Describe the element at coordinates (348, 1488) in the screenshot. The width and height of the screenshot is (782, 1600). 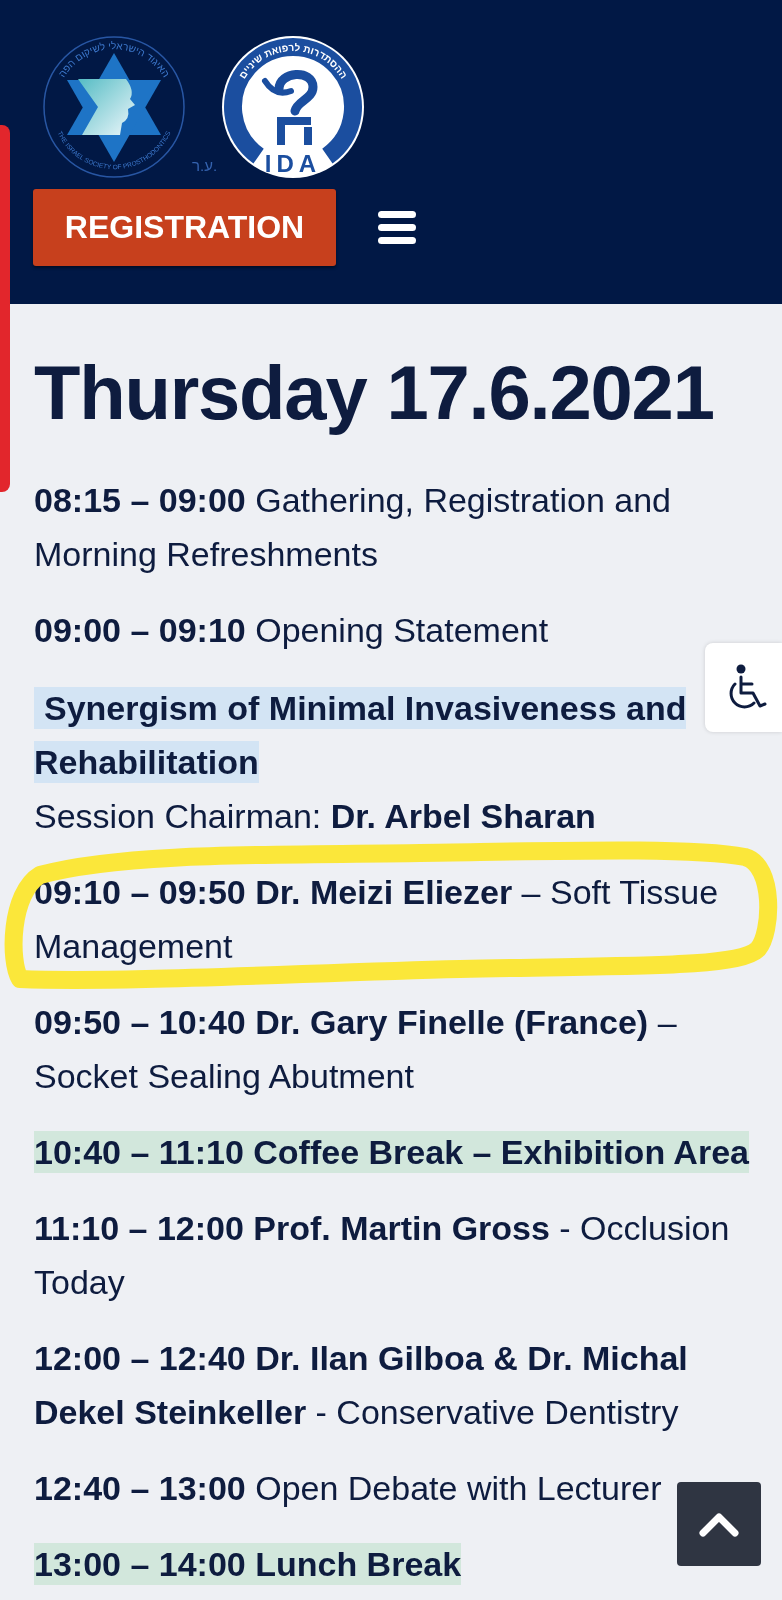
I see `schedule-item: 12:40 – 13:00 Open Debate with Lecturer` at that location.